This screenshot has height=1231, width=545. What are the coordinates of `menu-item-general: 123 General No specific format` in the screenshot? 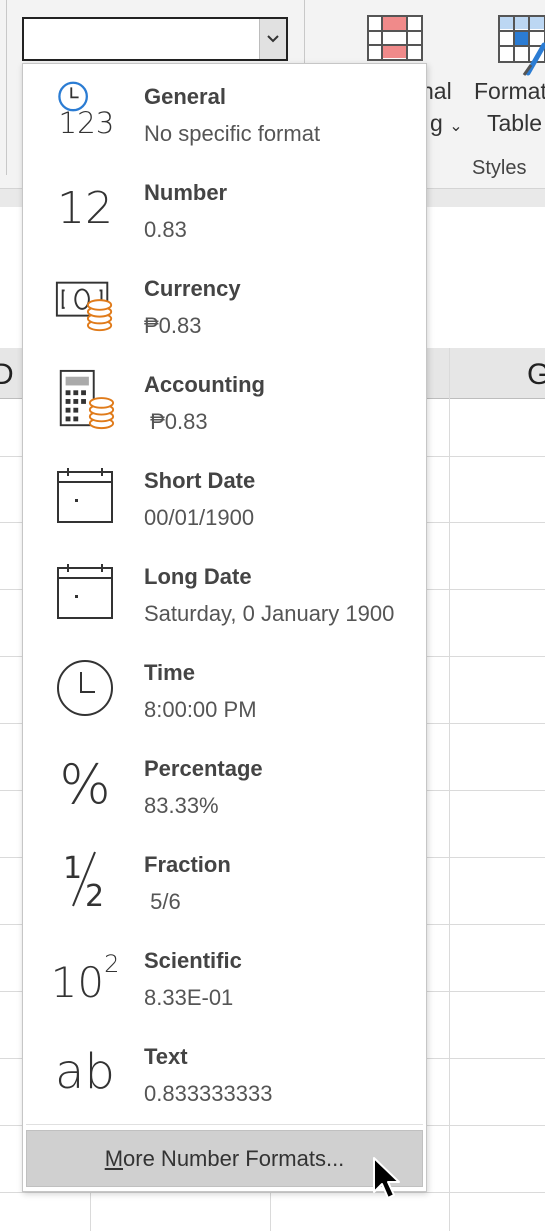 It's located at (224, 112).